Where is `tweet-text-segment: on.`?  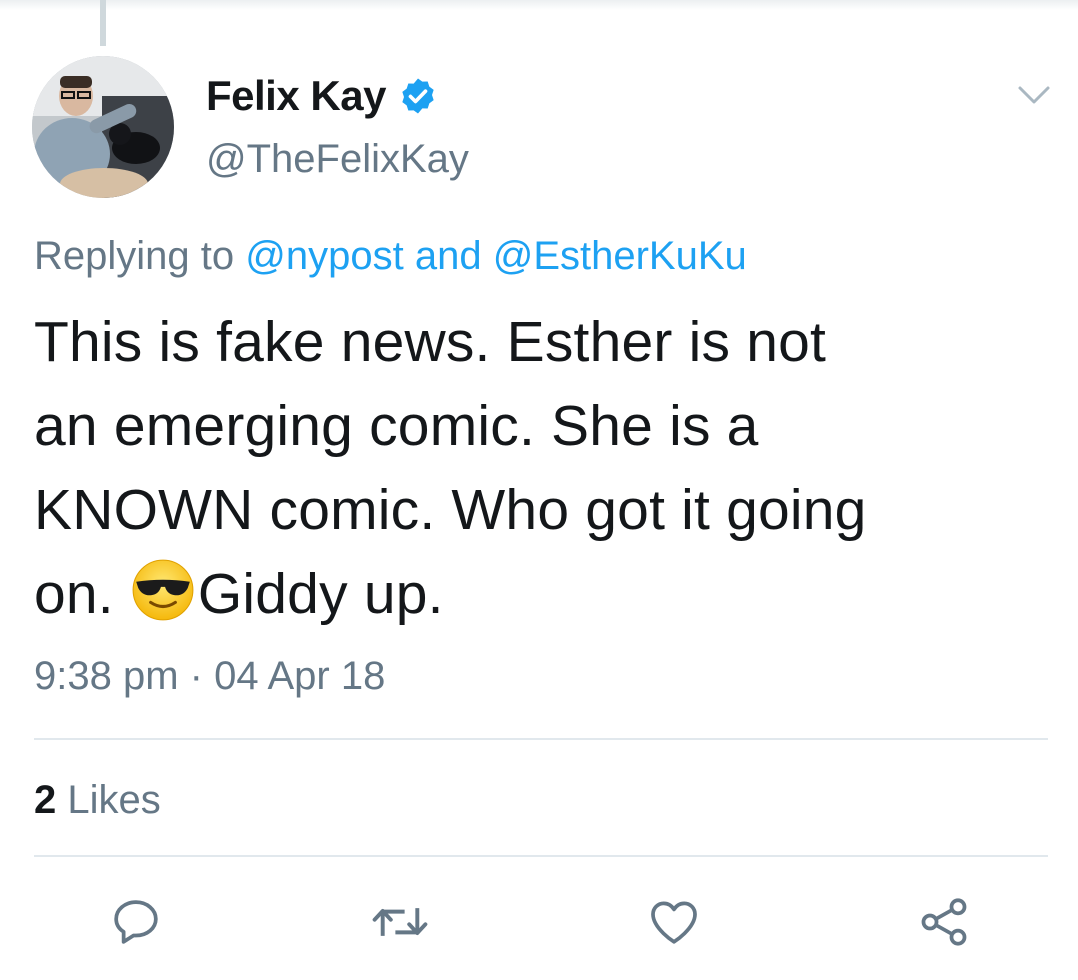 tweet-text-segment: on. is located at coordinates (82, 594).